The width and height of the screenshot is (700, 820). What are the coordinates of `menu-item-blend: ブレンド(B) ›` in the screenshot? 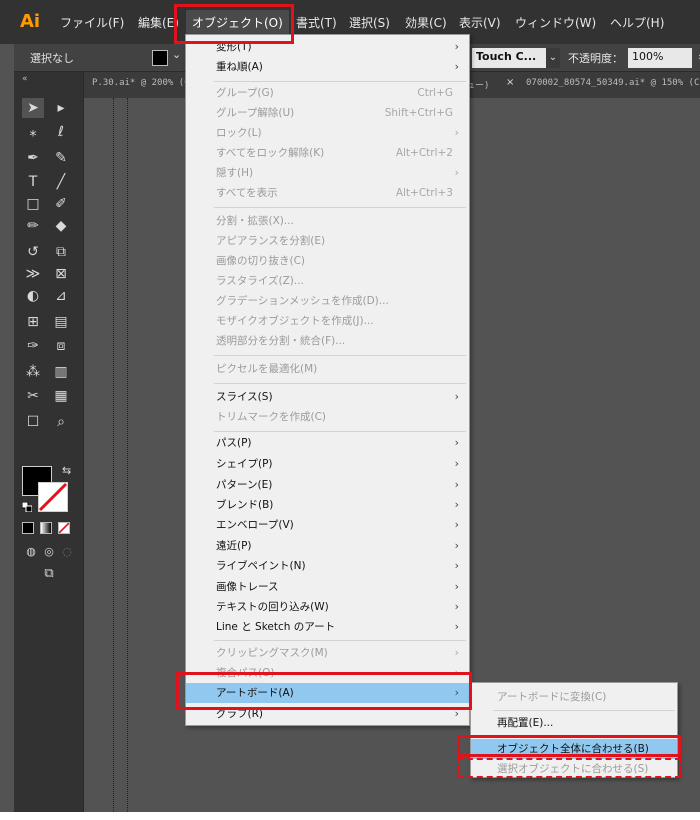 It's located at (327, 505).